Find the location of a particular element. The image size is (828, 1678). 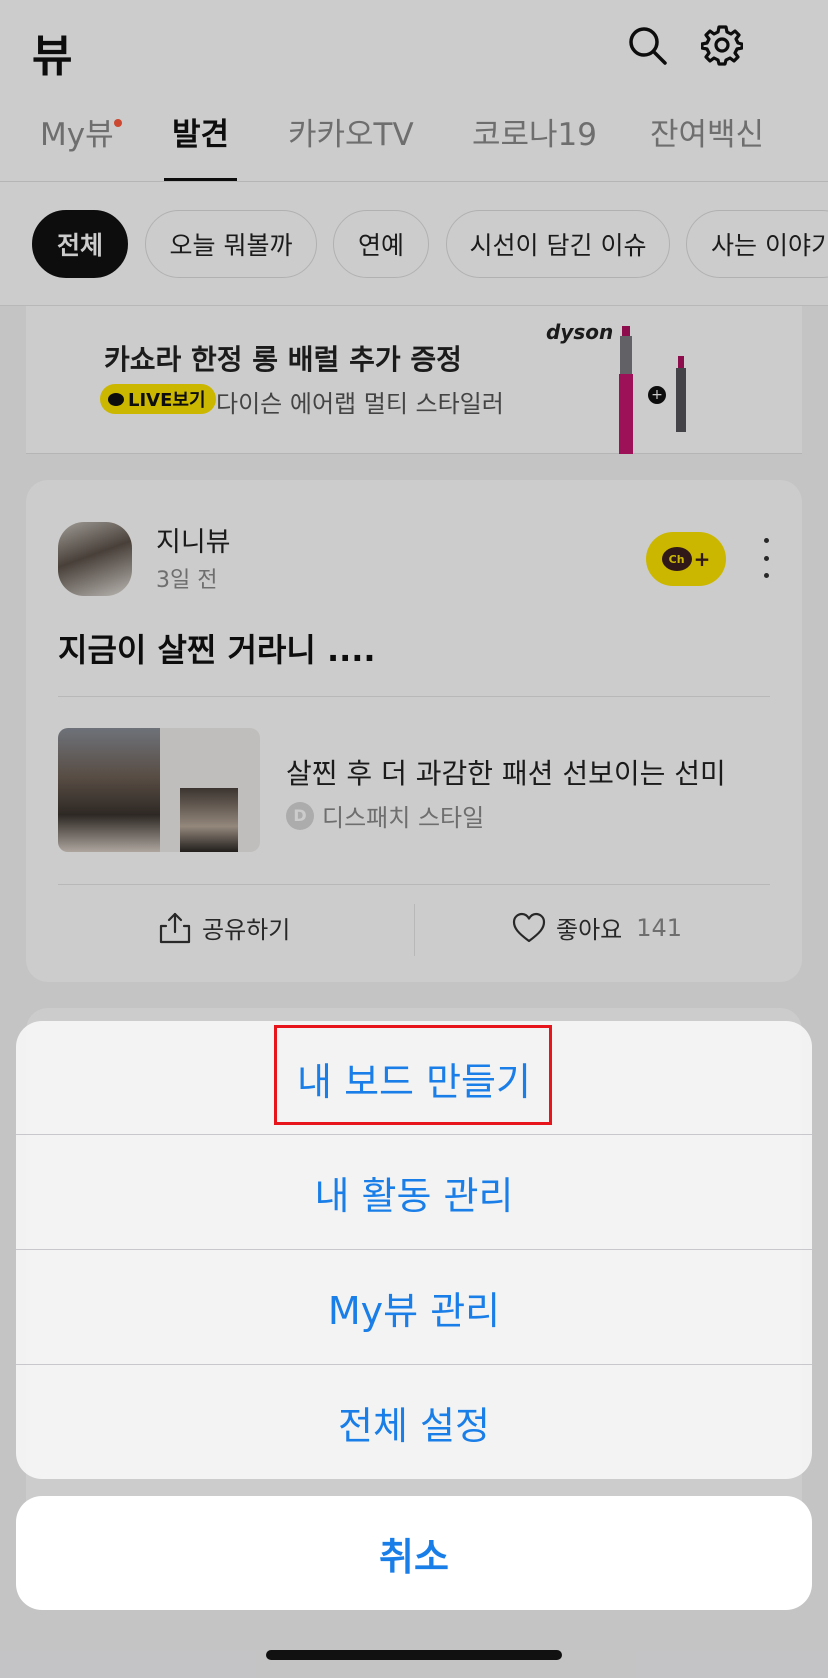

option-label: 전체 설정 is located at coordinates (414, 1425).